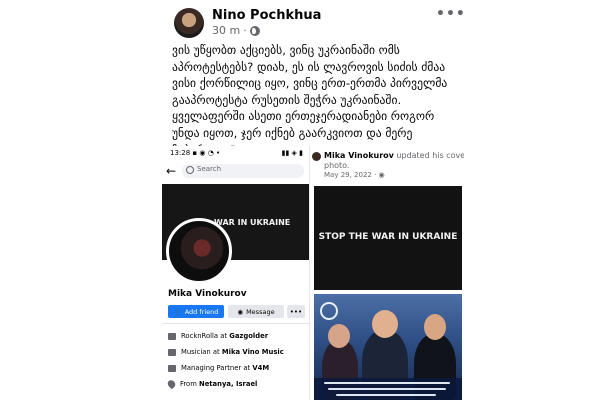 This screenshot has height=400, width=600. I want to click on post-text-line: ვის უწყობთ აქციებს, ვინც უკრაინაში ომს, so click(286, 50).